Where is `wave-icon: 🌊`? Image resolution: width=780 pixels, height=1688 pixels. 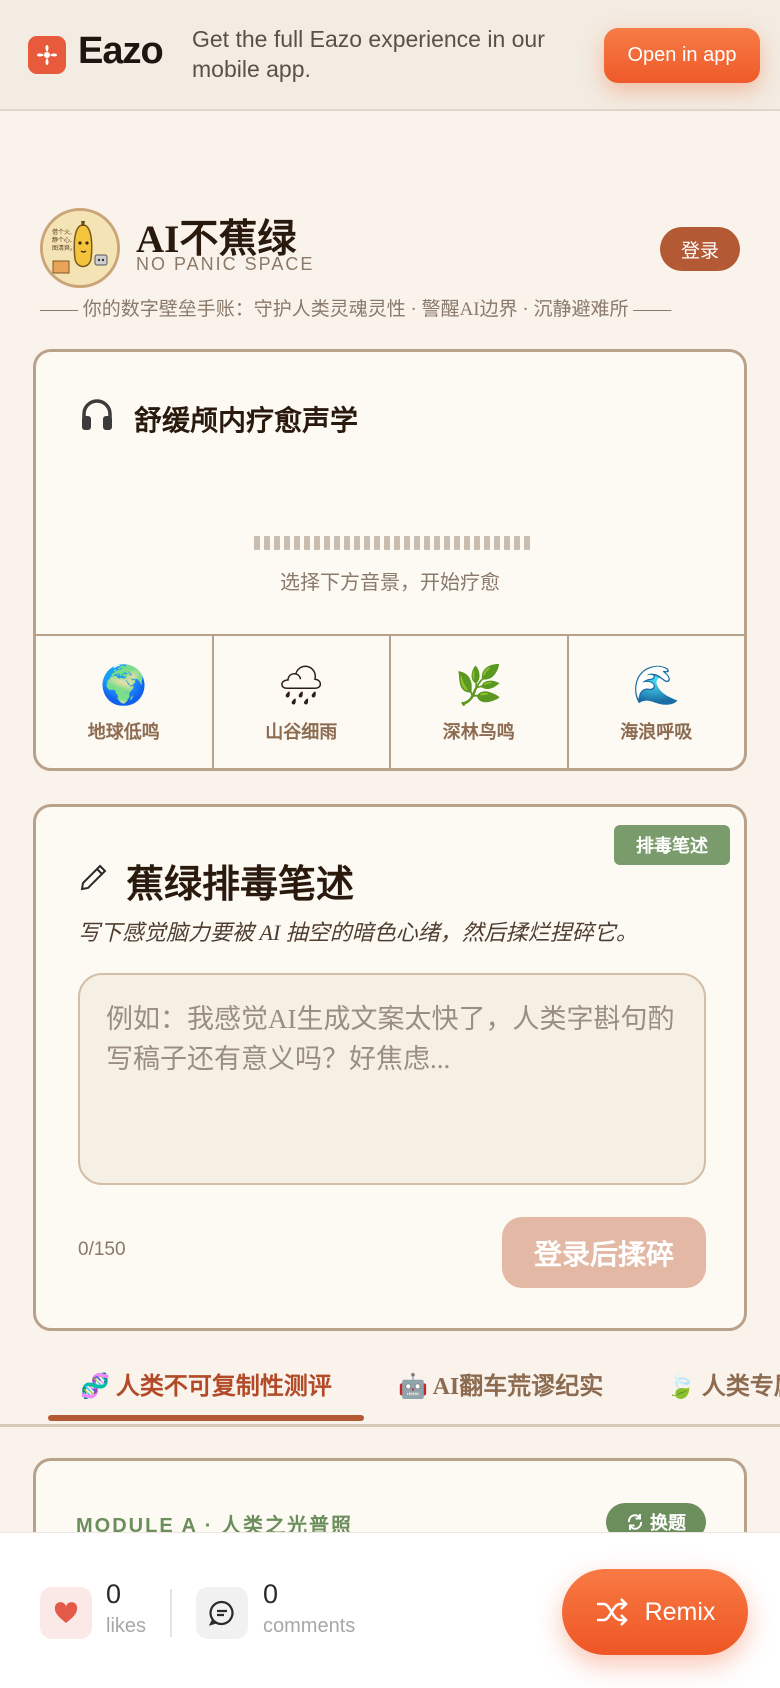 wave-icon: 🌊 is located at coordinates (656, 685).